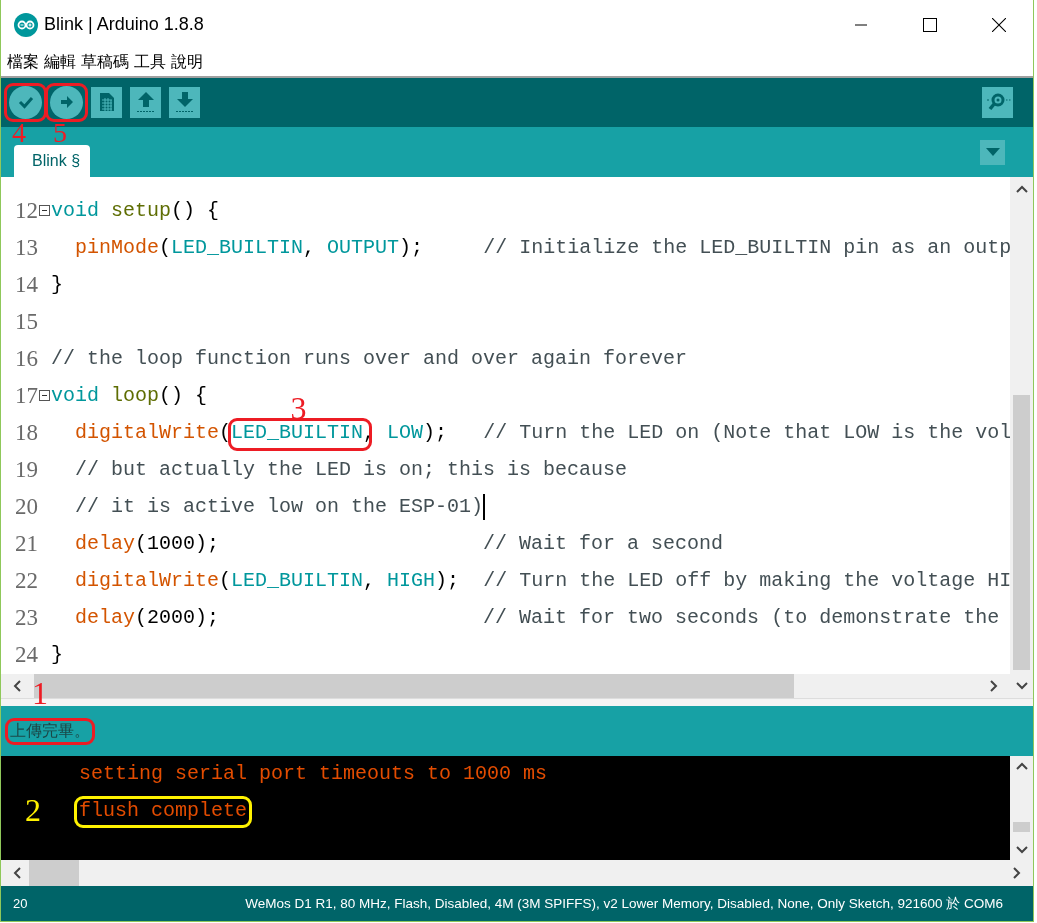 The height and width of the screenshot is (923, 1037). Describe the element at coordinates (40, 692) in the screenshot. I see `annotation-number: 1` at that location.